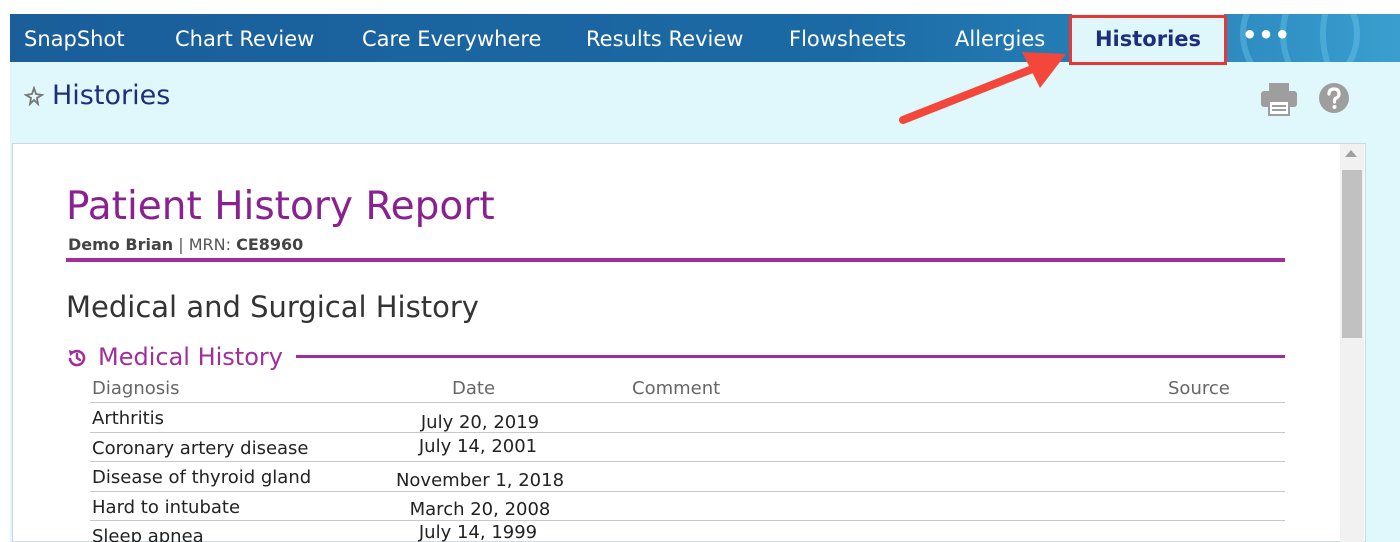 The width and height of the screenshot is (1400, 542). What do you see at coordinates (1148, 40) in the screenshot?
I see `annotation-highlight-box` at bounding box center [1148, 40].